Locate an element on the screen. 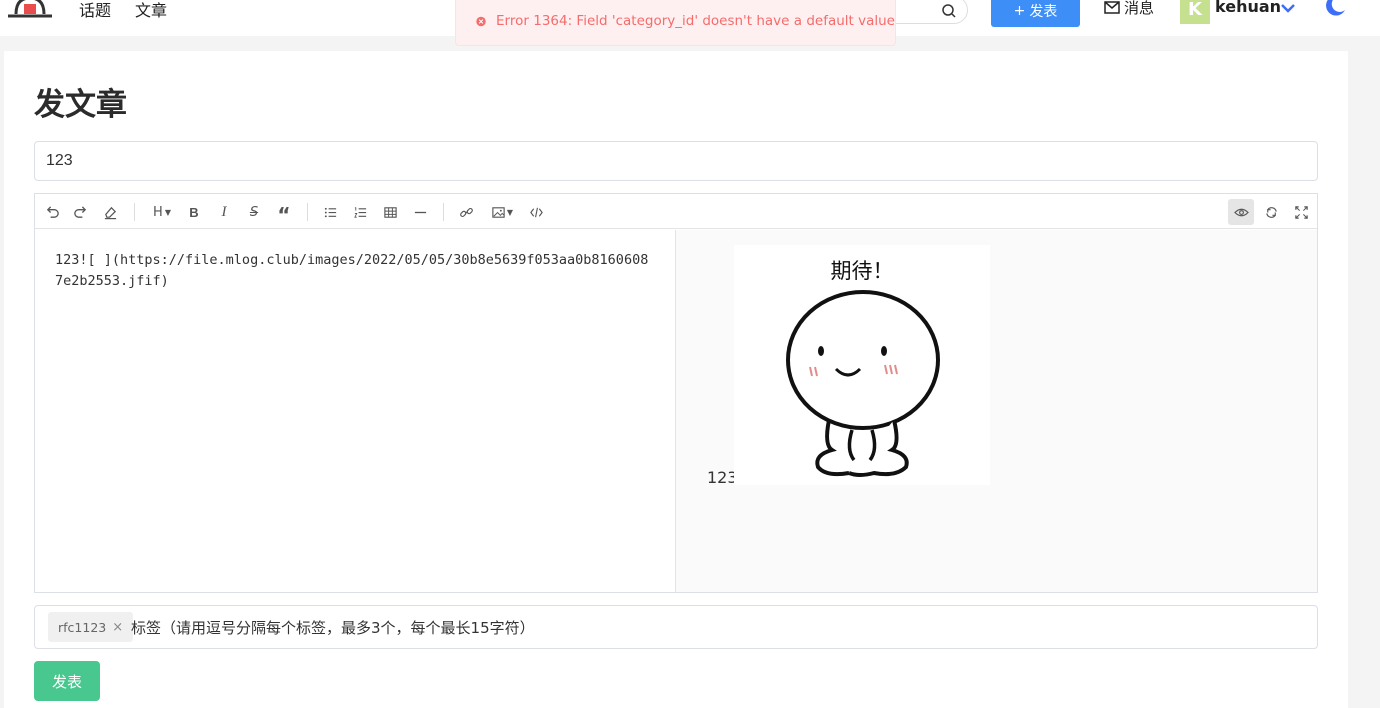 The height and width of the screenshot is (708, 1380). undo-icon is located at coordinates (52, 212).